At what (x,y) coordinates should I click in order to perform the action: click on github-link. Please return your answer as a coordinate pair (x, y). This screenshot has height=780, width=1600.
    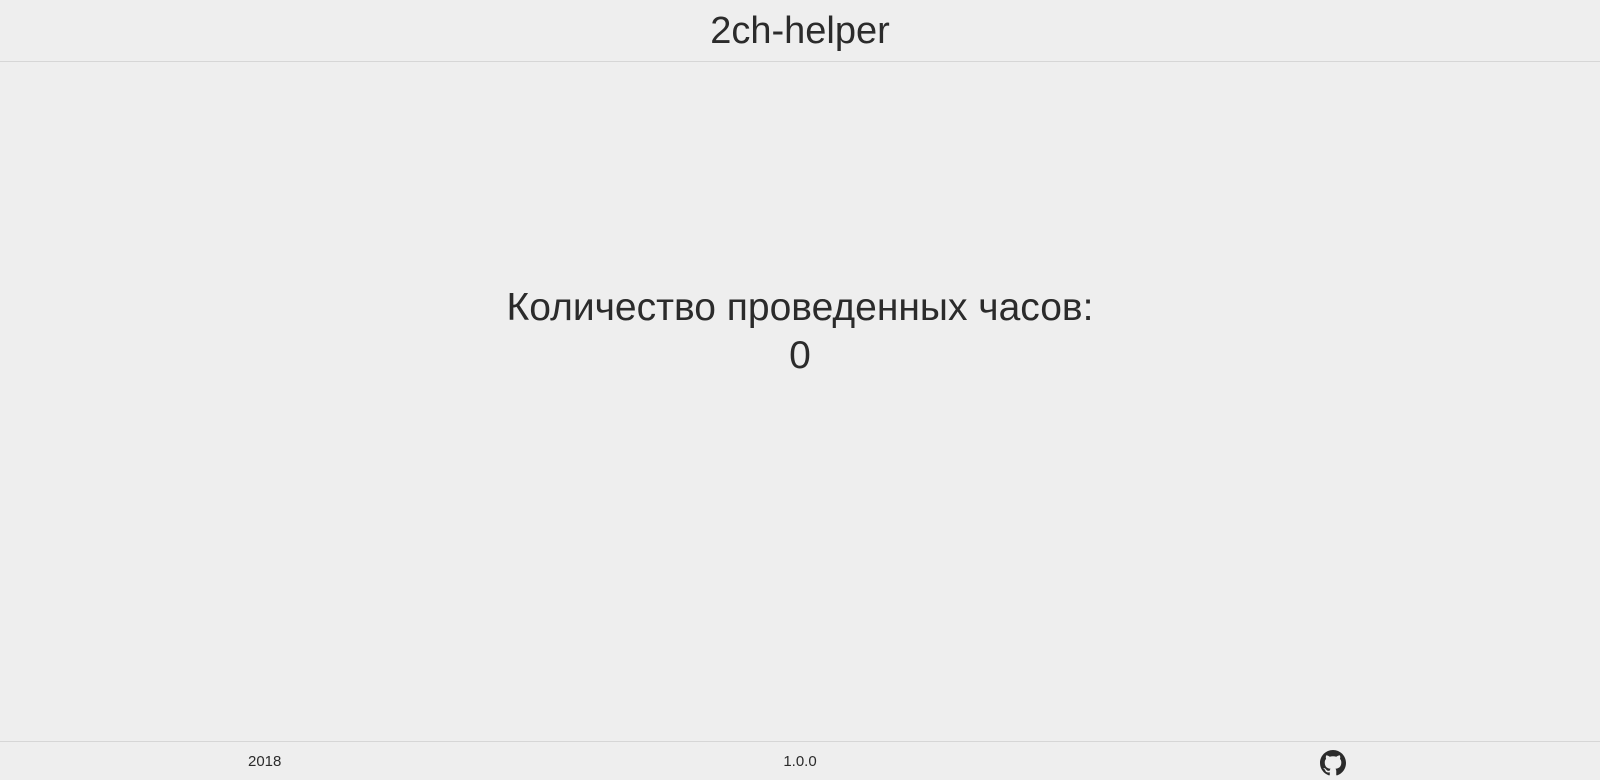
    Looking at the image, I should click on (1333, 763).